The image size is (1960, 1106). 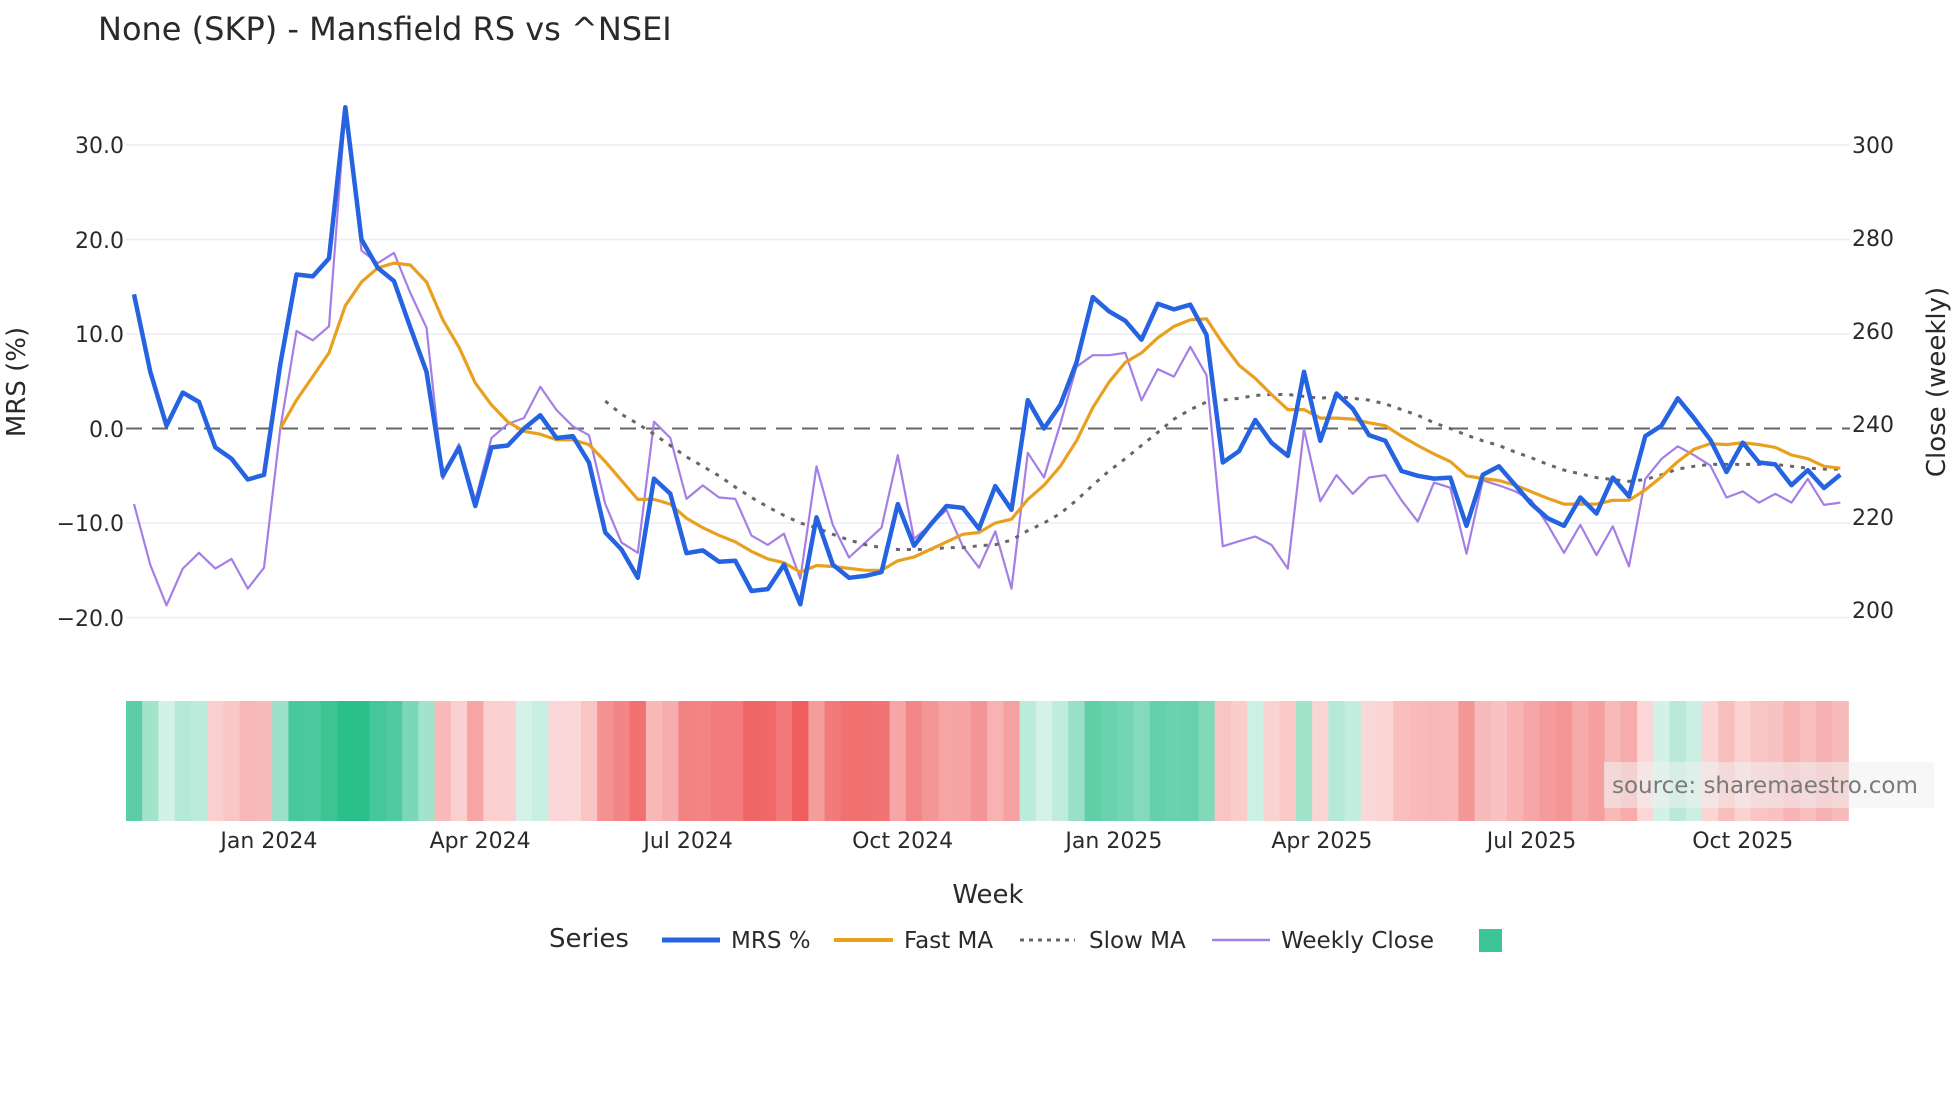 I want to click on heatmap-strip, so click(x=987, y=761).